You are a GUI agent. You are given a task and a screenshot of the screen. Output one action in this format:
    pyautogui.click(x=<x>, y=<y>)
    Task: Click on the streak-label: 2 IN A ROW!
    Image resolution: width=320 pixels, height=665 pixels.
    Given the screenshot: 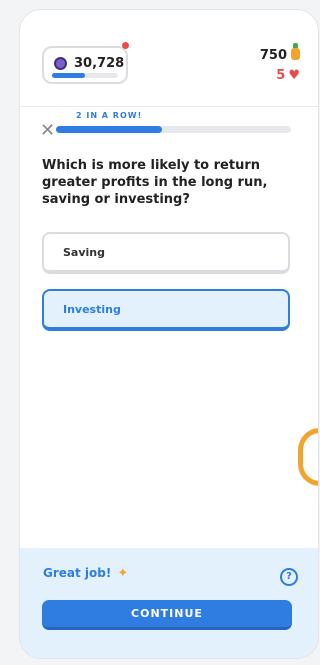 What is the action you would take?
    pyautogui.click(x=109, y=115)
    